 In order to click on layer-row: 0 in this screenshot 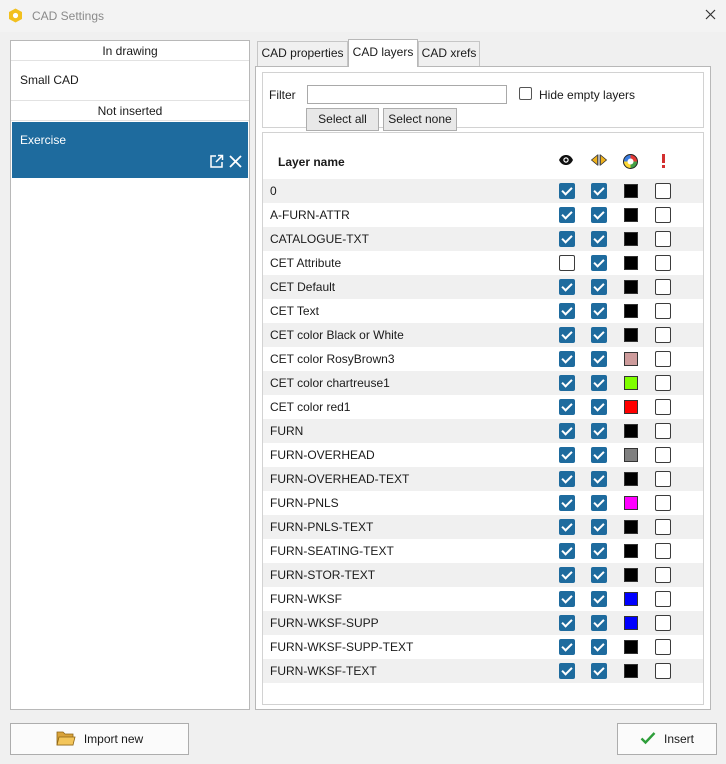, I will do `click(483, 191)`.